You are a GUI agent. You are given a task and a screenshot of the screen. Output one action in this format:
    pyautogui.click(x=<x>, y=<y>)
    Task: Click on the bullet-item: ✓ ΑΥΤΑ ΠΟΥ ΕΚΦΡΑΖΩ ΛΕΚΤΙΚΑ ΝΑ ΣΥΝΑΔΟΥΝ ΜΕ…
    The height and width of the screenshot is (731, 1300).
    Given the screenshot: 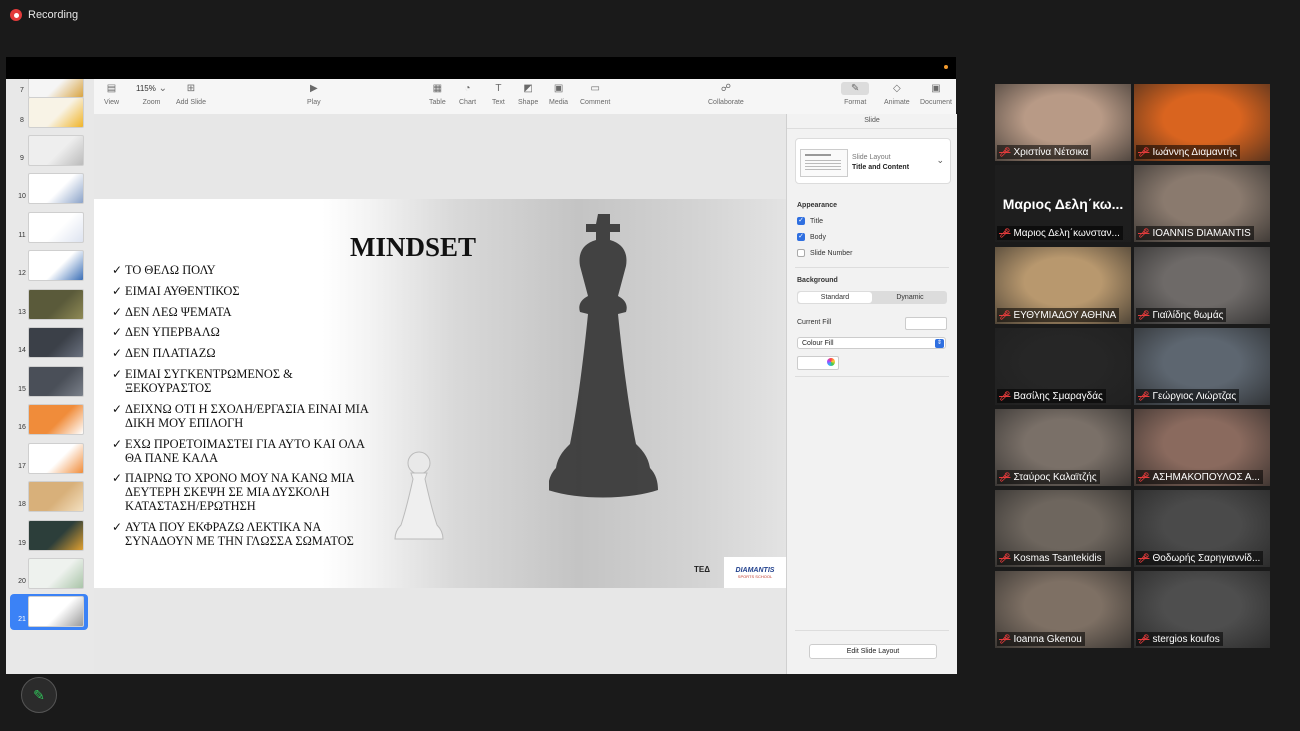 What is the action you would take?
    pyautogui.click(x=242, y=534)
    